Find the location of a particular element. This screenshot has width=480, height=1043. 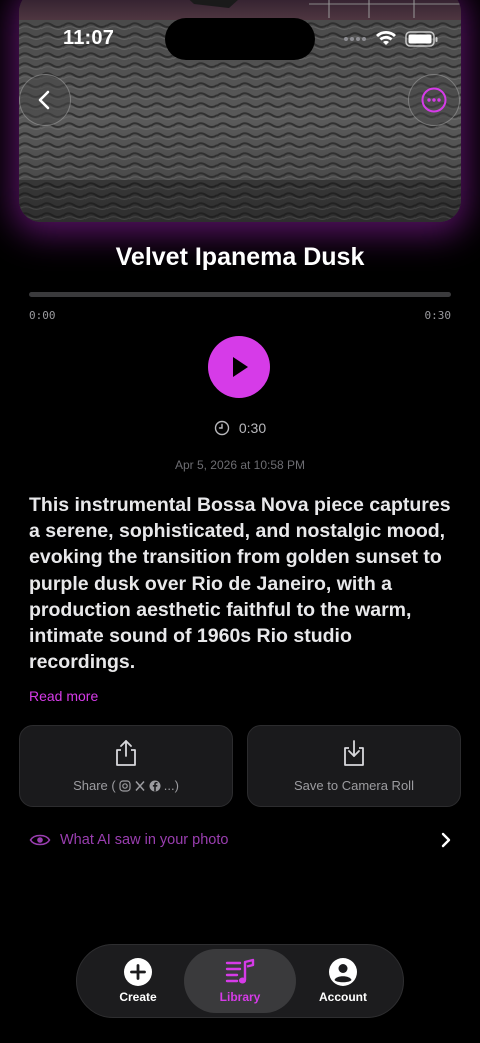

song-title: Velvet Ipanema Dusk is located at coordinates (240, 257).